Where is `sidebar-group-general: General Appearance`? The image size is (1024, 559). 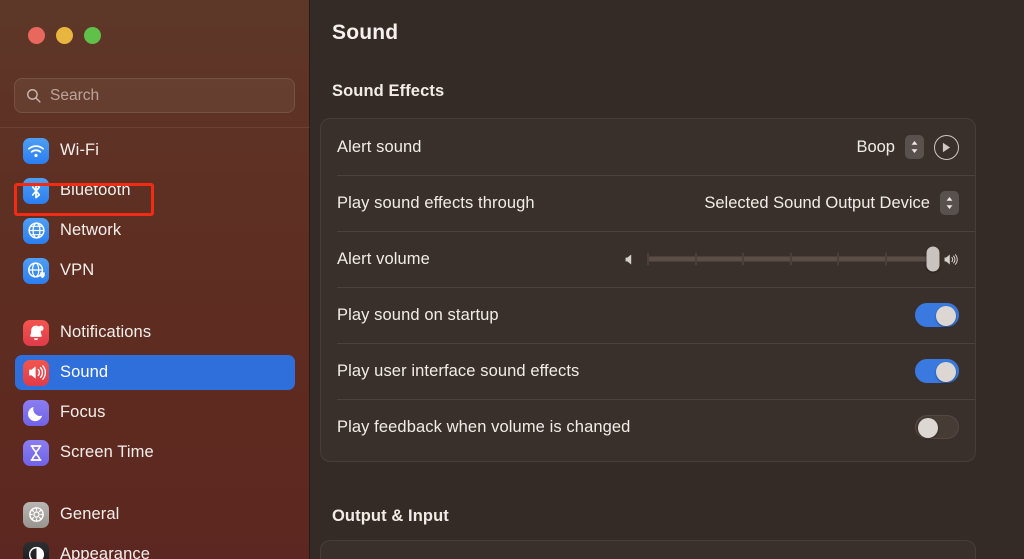
sidebar-group-general: General Appearance is located at coordinates (155, 528).